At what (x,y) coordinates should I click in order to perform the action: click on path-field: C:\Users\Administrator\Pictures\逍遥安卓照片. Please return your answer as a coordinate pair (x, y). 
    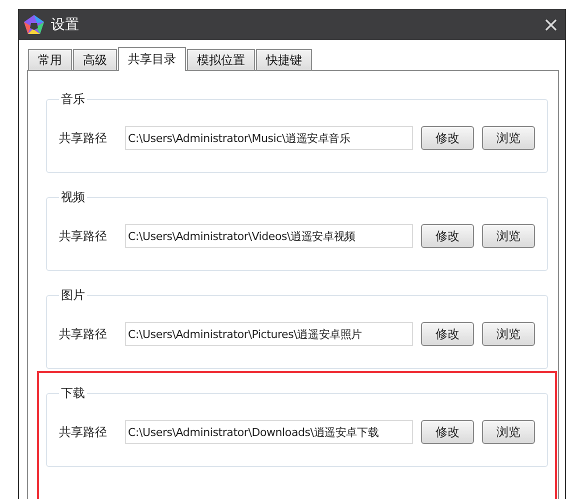
    Looking at the image, I should click on (269, 334).